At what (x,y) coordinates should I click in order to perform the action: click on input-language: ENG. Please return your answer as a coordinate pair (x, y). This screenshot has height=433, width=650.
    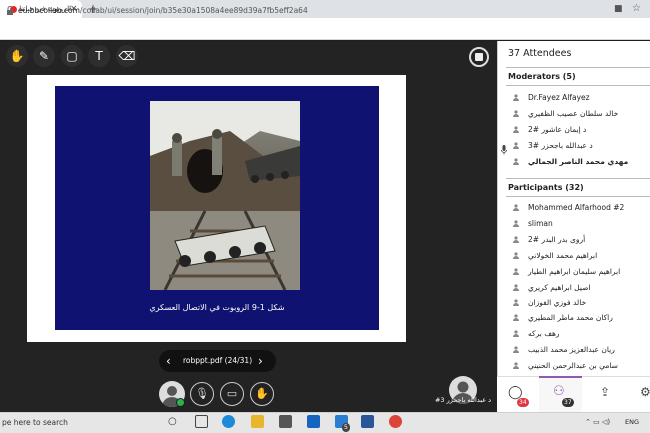
    Looking at the image, I should click on (632, 422).